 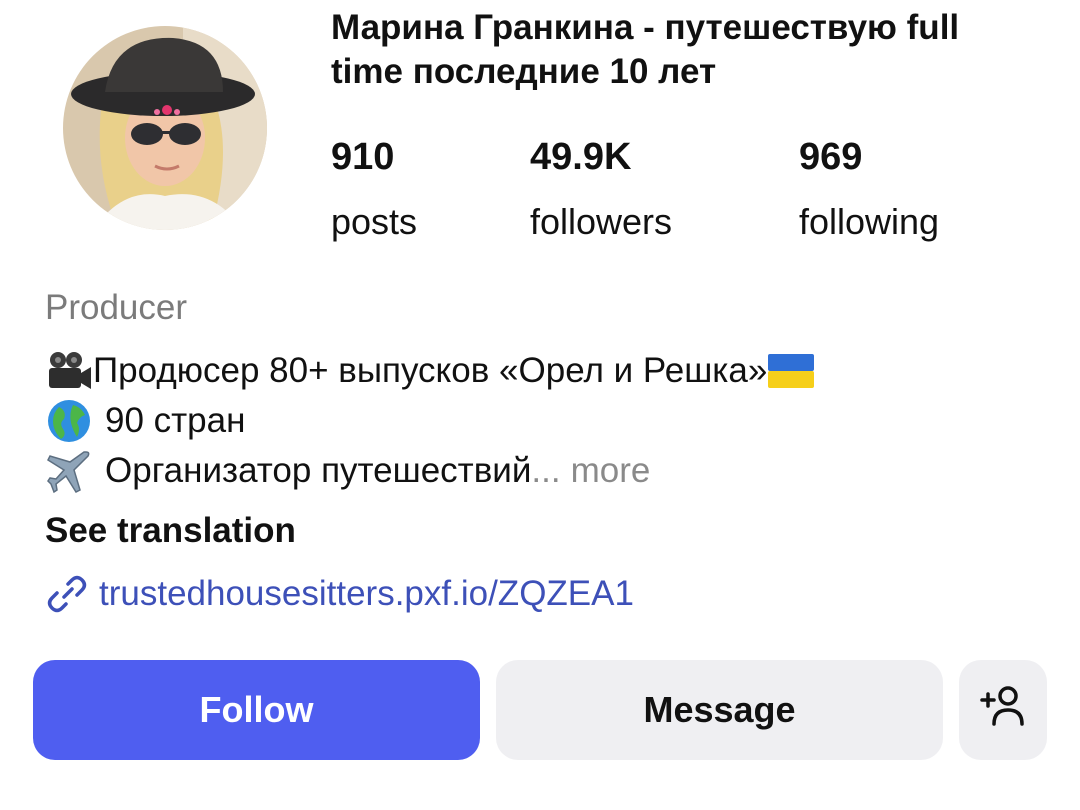 I want to click on stat-following: 969 following, so click(x=869, y=189).